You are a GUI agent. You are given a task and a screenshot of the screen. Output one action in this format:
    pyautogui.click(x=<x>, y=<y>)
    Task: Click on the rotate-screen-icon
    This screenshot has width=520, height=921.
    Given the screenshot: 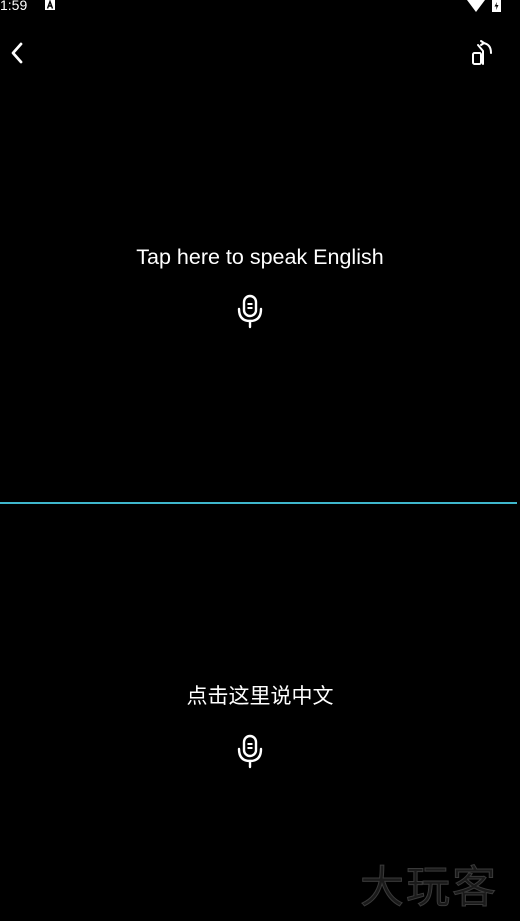 What is the action you would take?
    pyautogui.click(x=482, y=52)
    